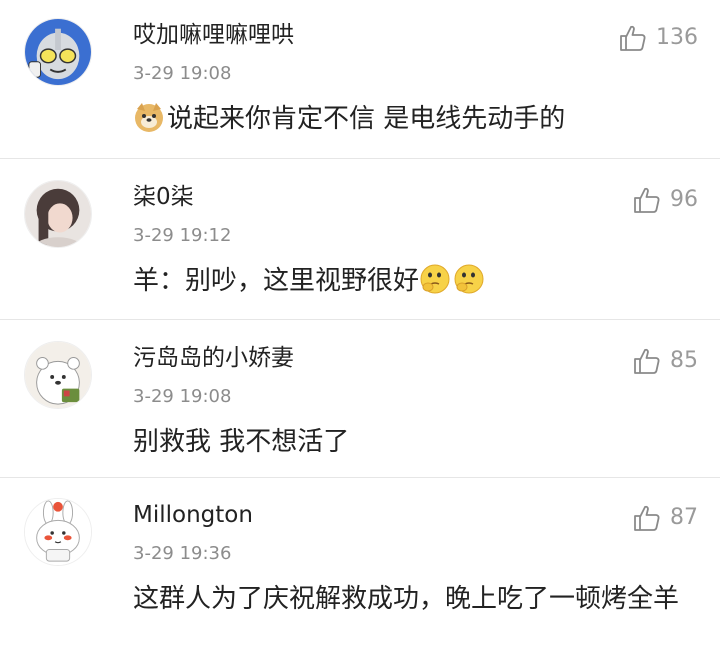 This screenshot has width=720, height=666. Describe the element at coordinates (684, 199) in the screenshot. I see `like-count: 96` at that location.